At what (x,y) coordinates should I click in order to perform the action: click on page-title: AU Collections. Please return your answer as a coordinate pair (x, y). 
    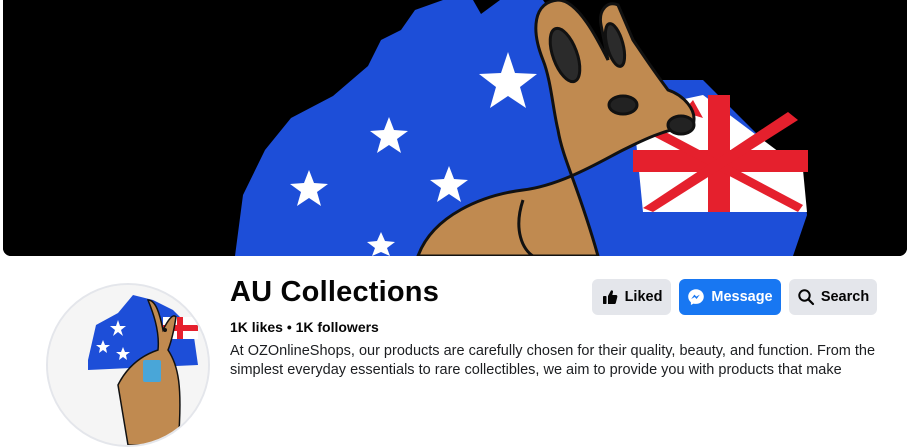
    Looking at the image, I should click on (335, 292).